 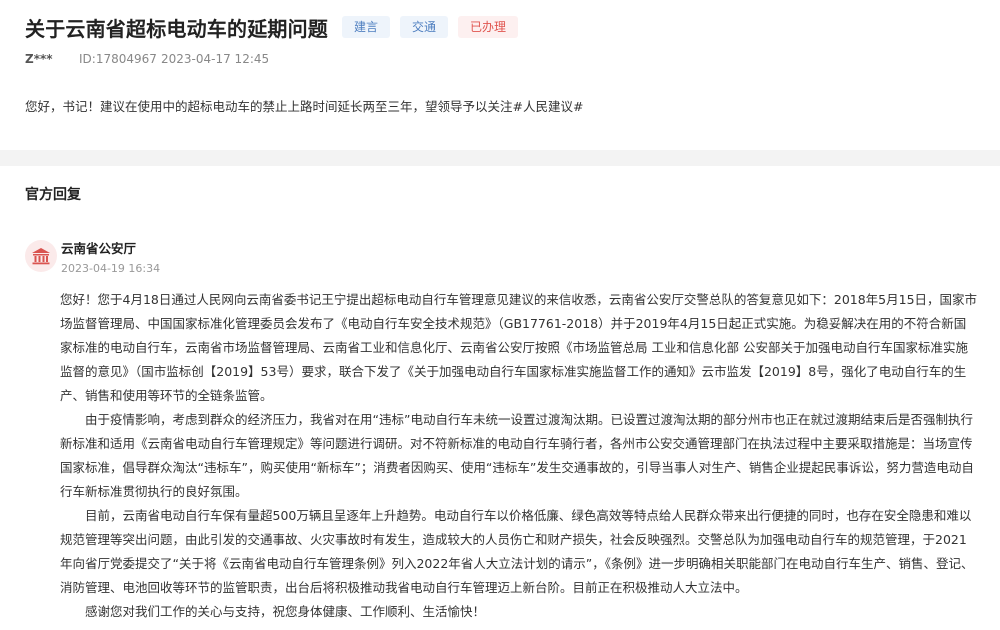 I want to click on tag-suggestion: 建言, so click(x=366, y=27).